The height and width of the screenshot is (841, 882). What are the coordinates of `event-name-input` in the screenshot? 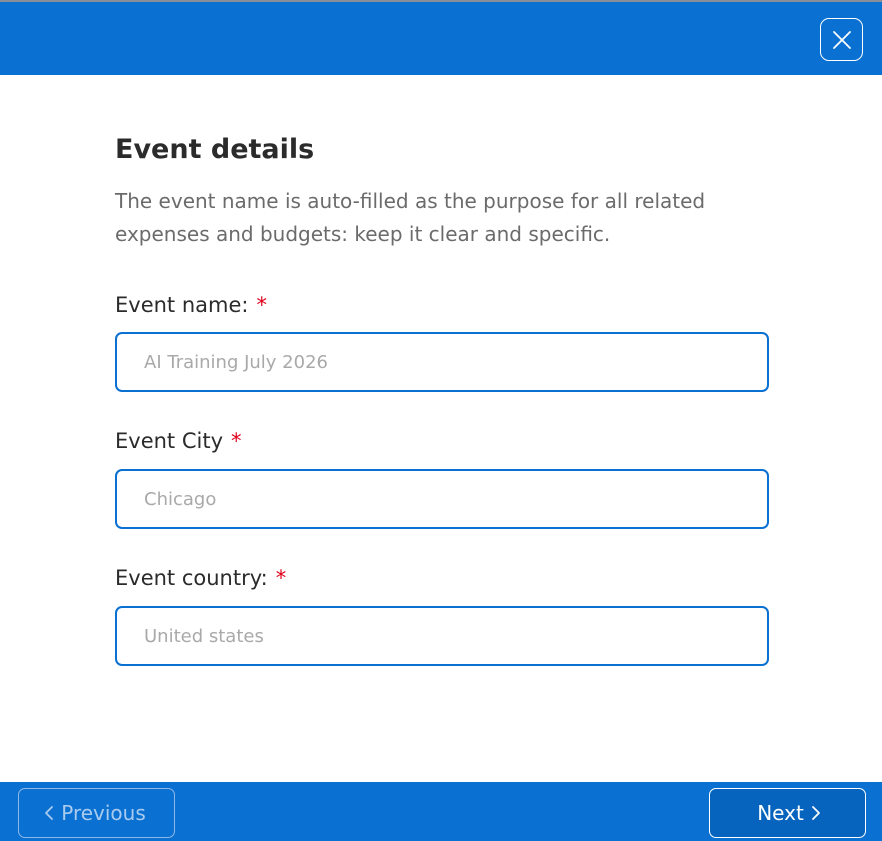 It's located at (442, 362).